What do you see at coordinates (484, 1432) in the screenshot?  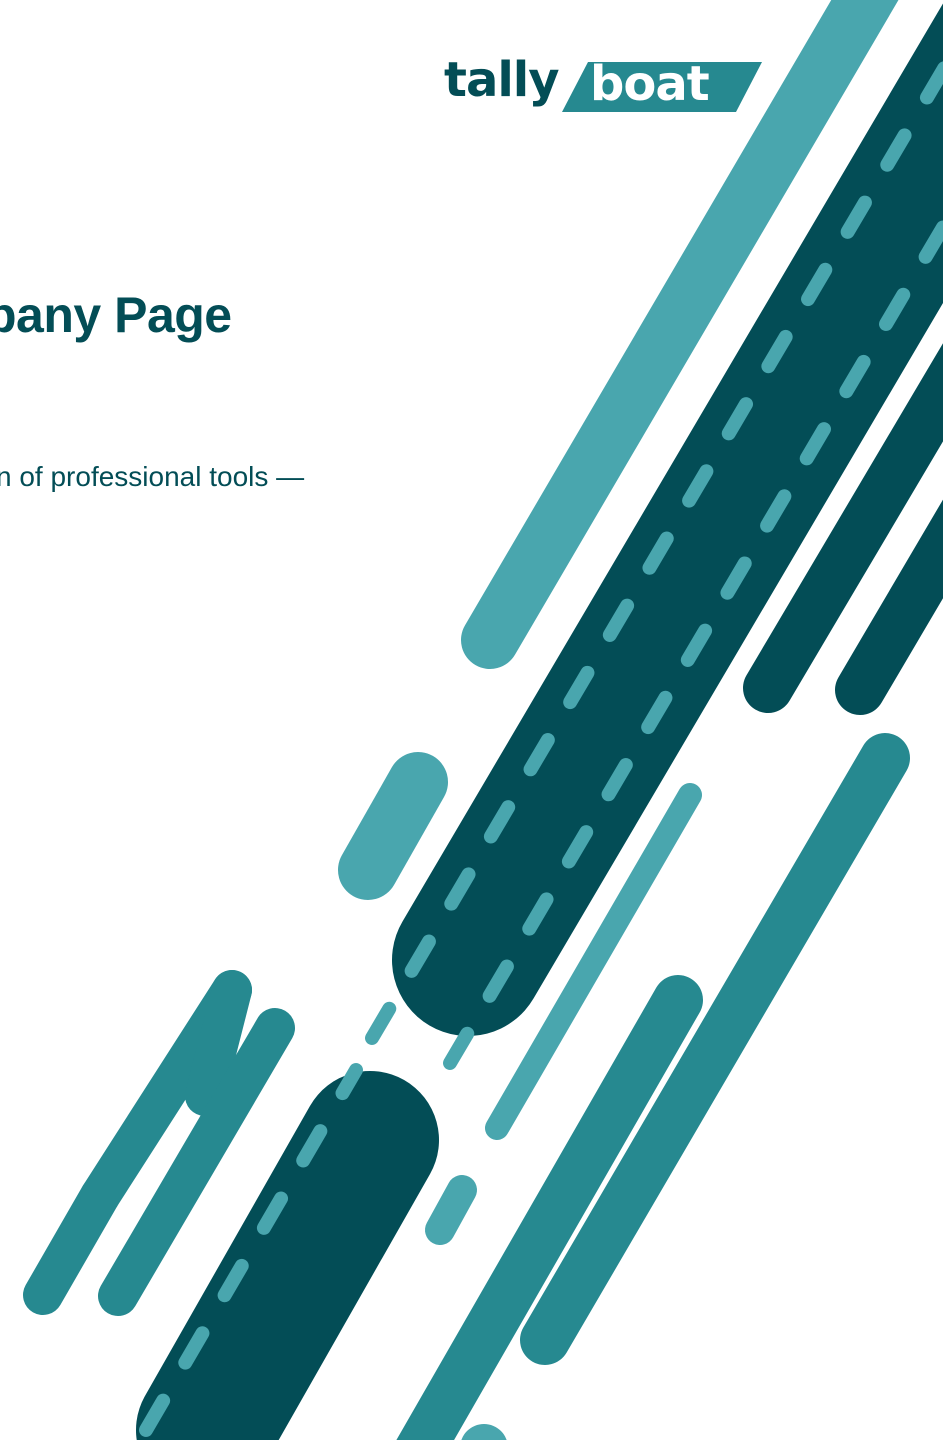 I see `stripe-light-bottom-cap` at bounding box center [484, 1432].